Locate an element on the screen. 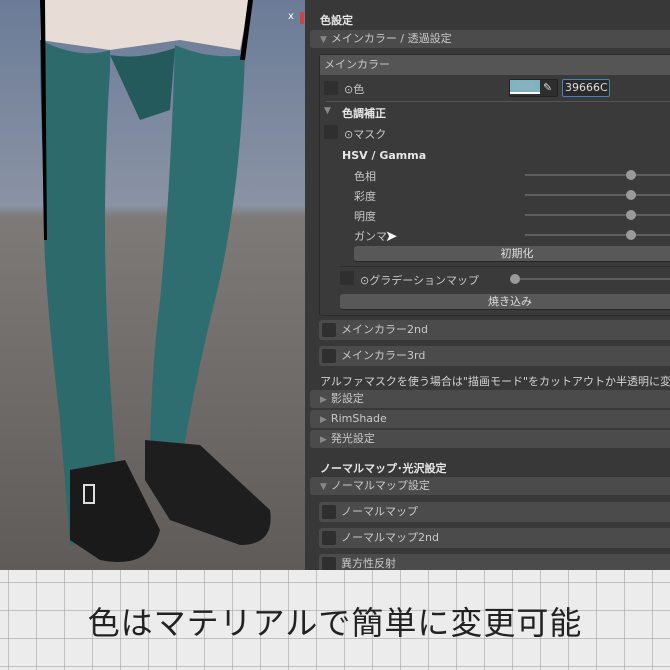  fold-shadow: ▶ 影設定 is located at coordinates (490, 399).